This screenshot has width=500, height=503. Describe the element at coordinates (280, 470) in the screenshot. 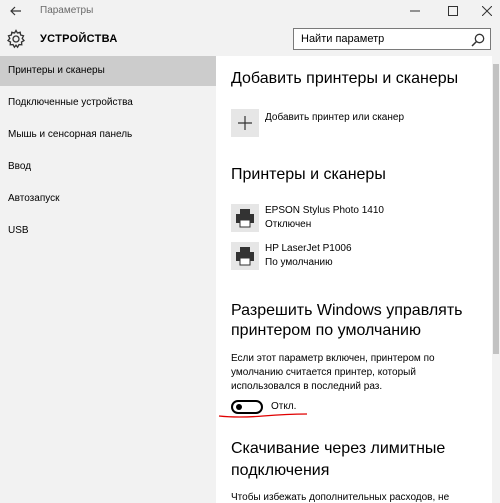

I see `metered-heading-line2: подключения` at that location.